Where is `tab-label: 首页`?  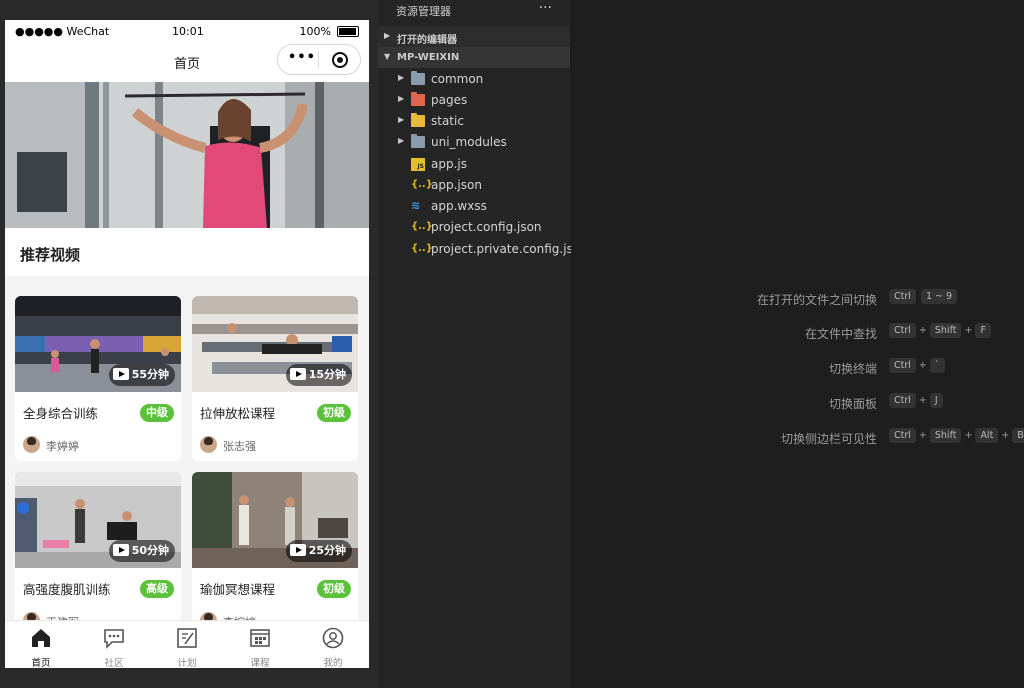 tab-label: 首页 is located at coordinates (41, 663).